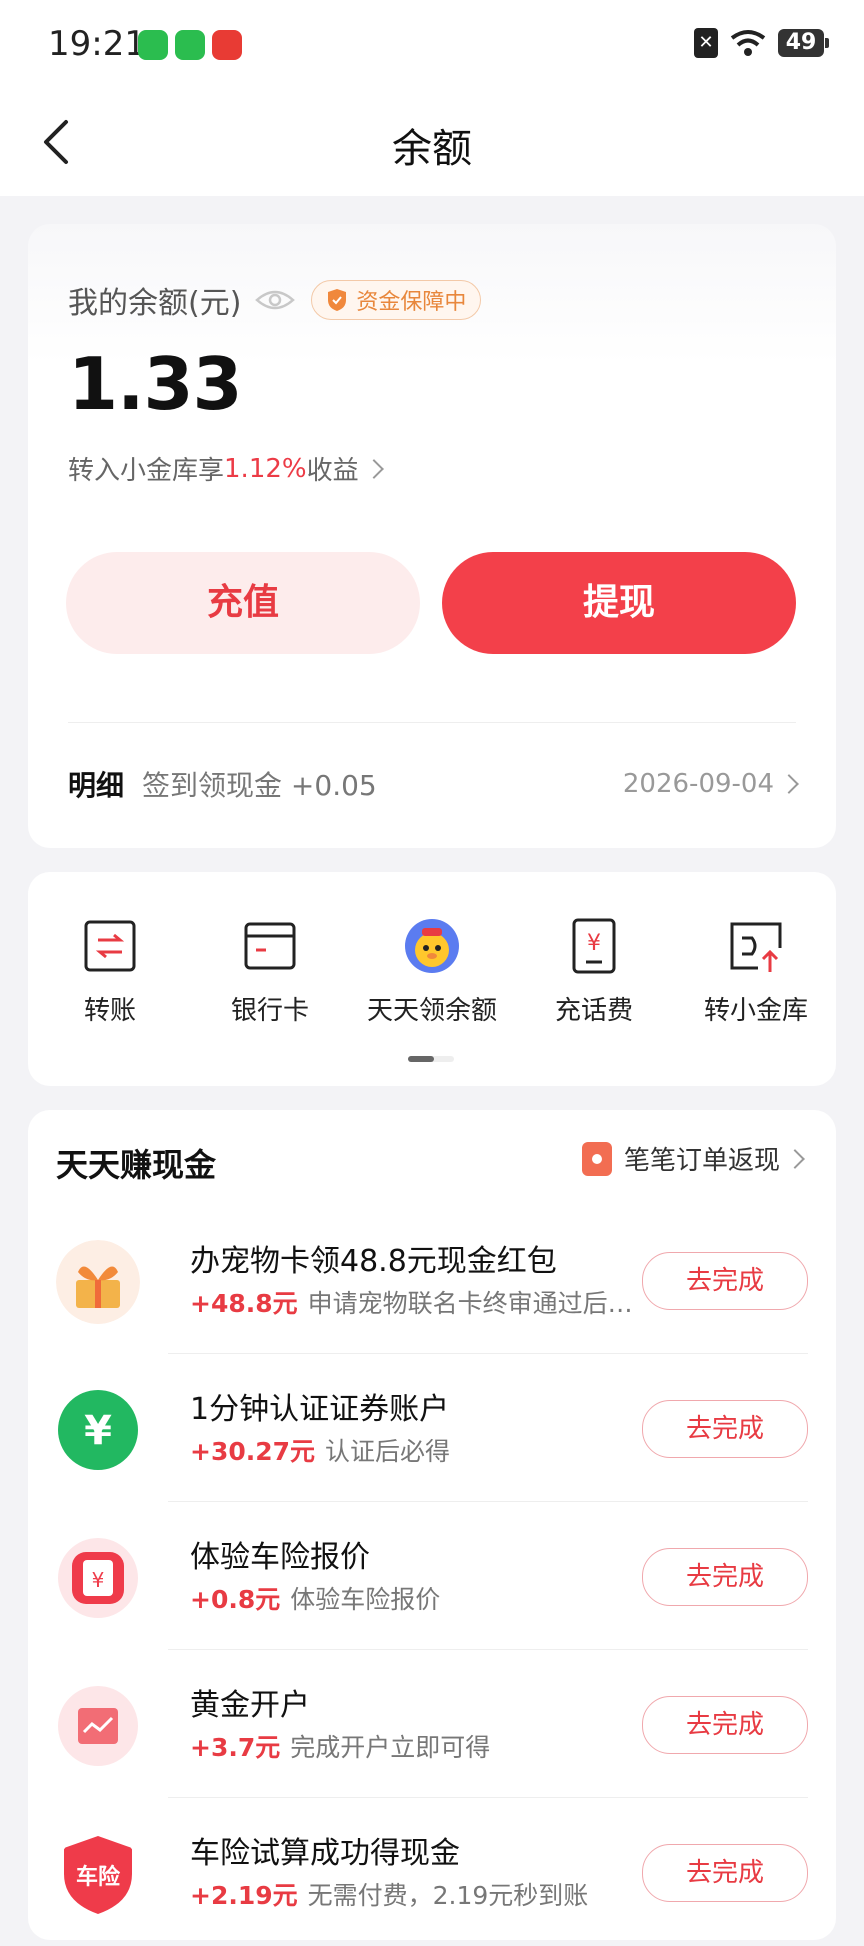  I want to click on task-desc: 完成开户立即可得, so click(390, 1747).